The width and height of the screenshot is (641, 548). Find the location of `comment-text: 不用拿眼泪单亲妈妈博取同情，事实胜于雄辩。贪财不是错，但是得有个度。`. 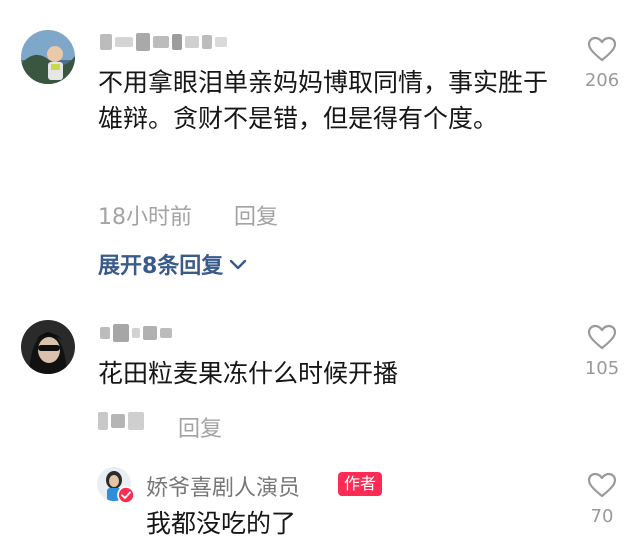

comment-text: 不用拿眼泪单亲妈妈博取同情，事实胜于雄辩。贪财不是错，但是得有个度。 is located at coordinates (323, 100).